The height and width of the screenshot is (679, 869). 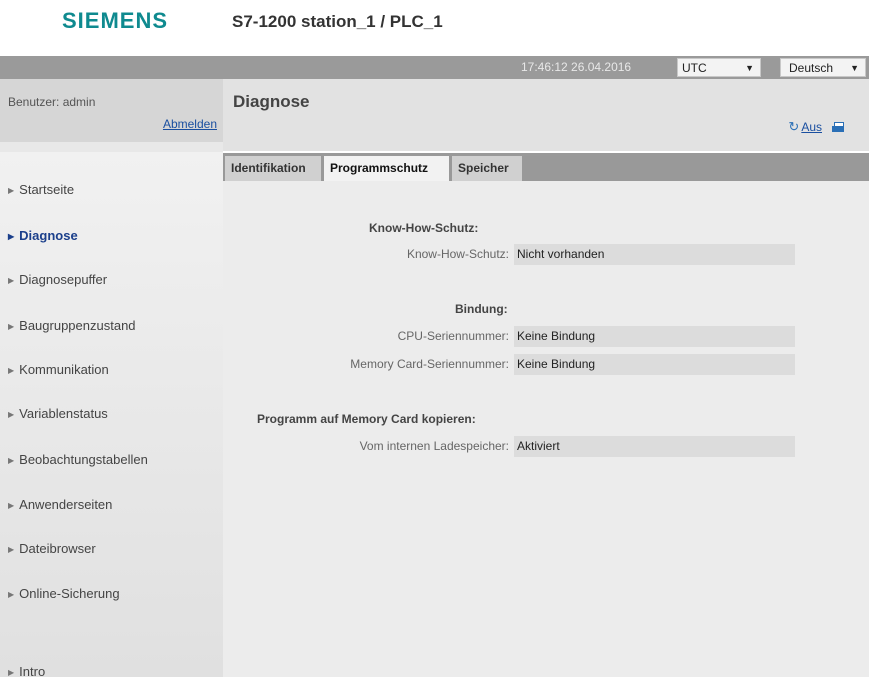 I want to click on sidebar-item-online-sicherung: ▶ Online-Sicherung, so click(x=64, y=593).